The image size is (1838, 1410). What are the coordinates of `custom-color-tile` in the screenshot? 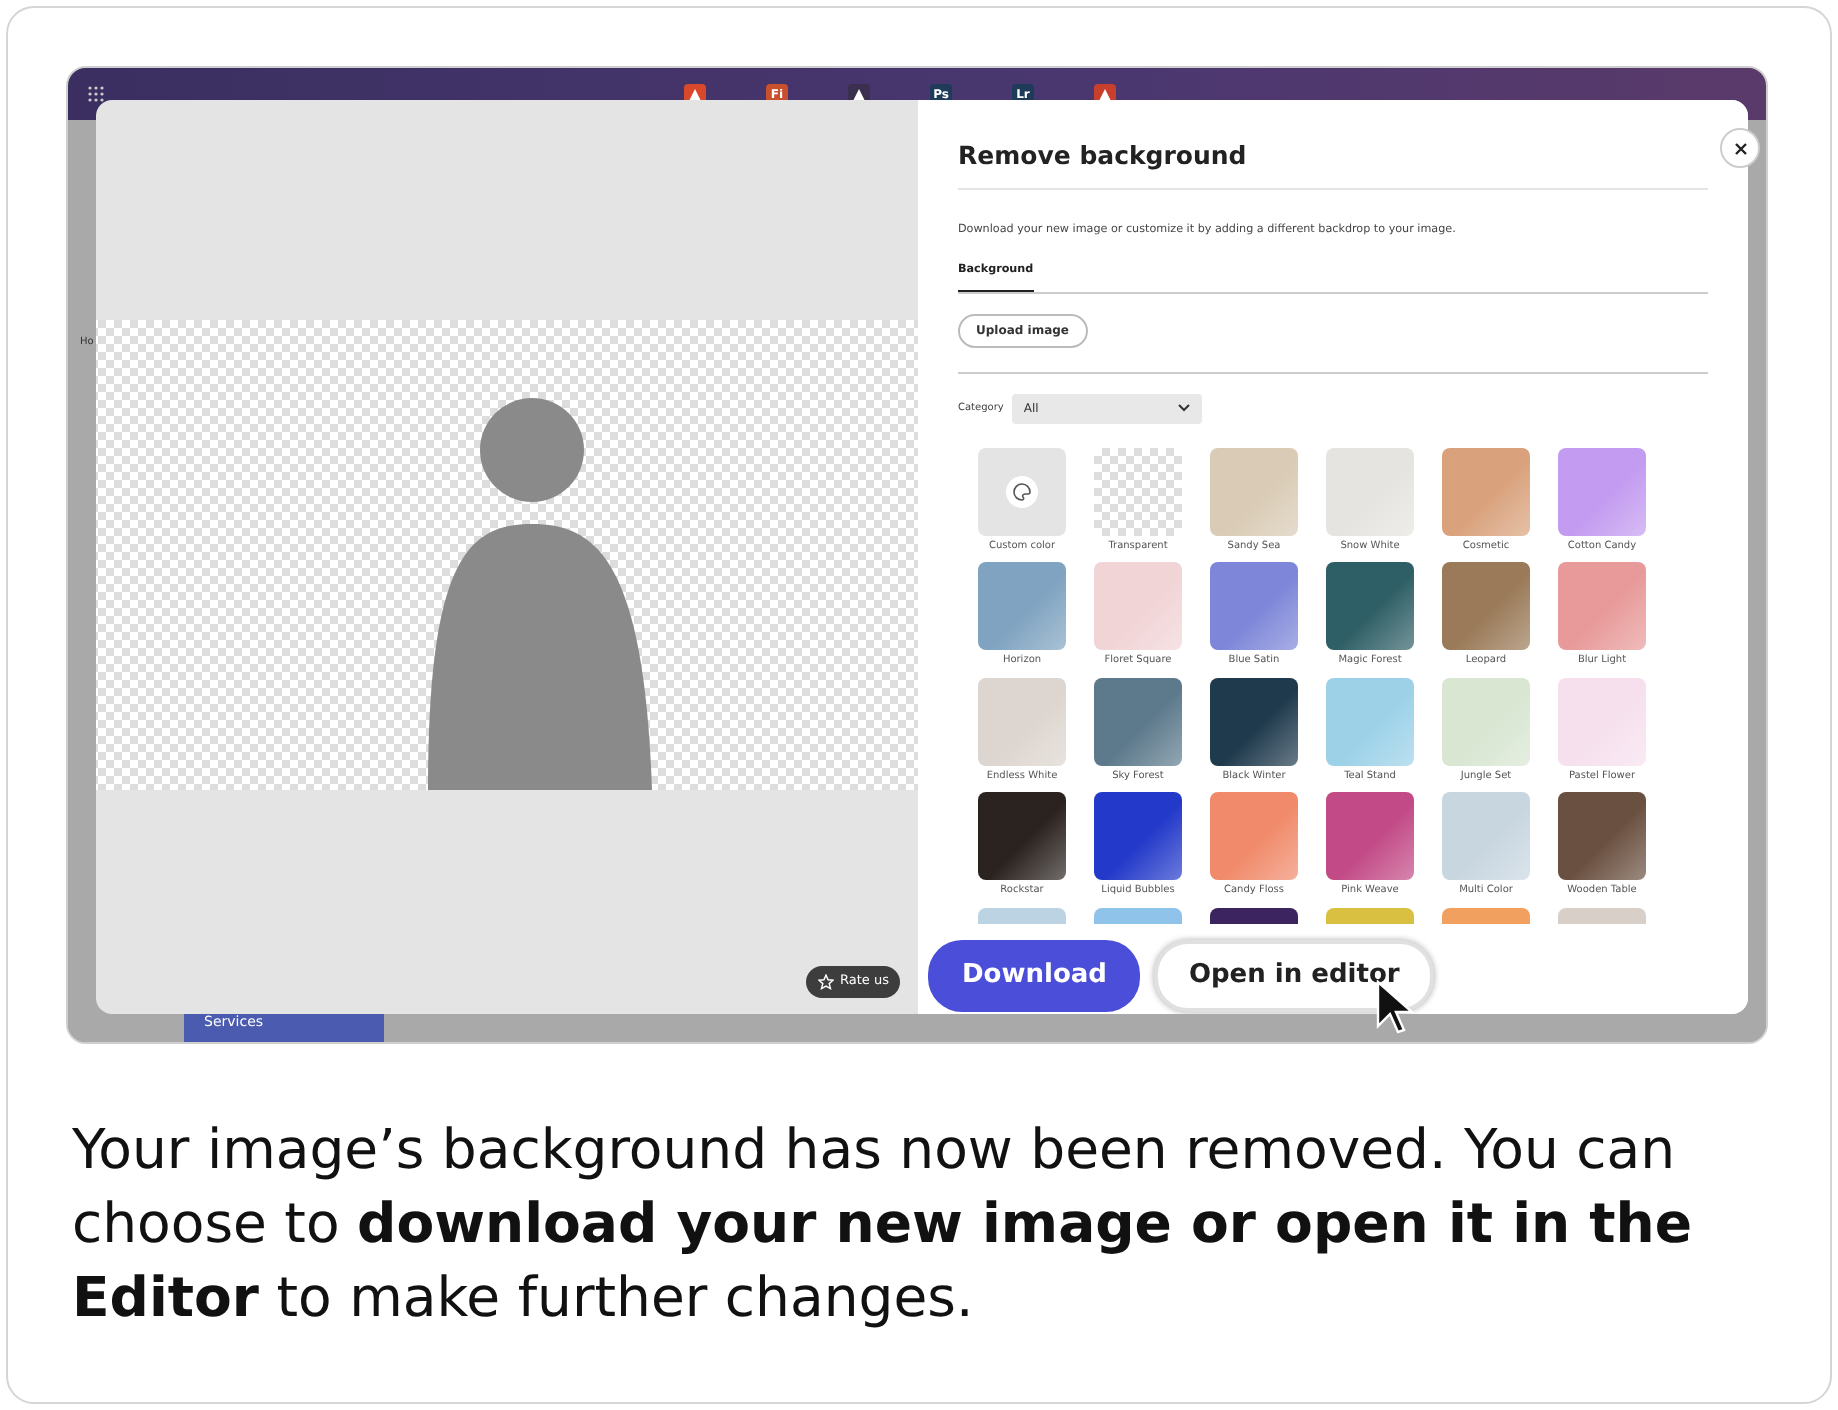 It's located at (1022, 491).